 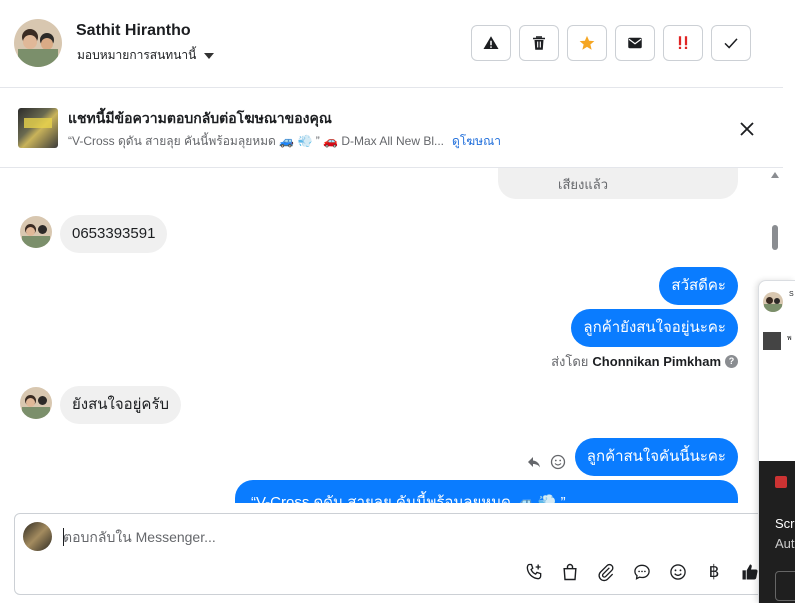 What do you see at coordinates (785, 523) in the screenshot?
I see `notification-title: Scre` at bounding box center [785, 523].